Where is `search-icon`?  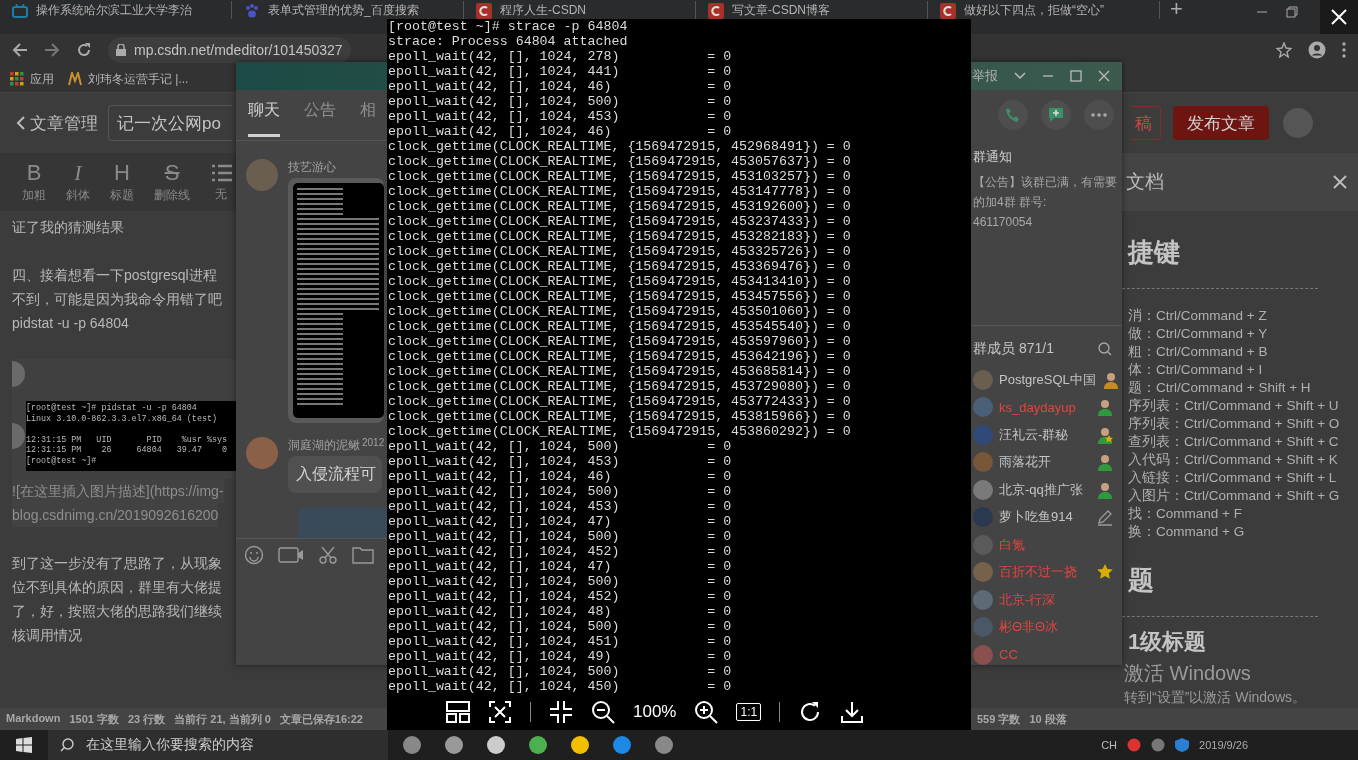
search-icon is located at coordinates (1105, 349).